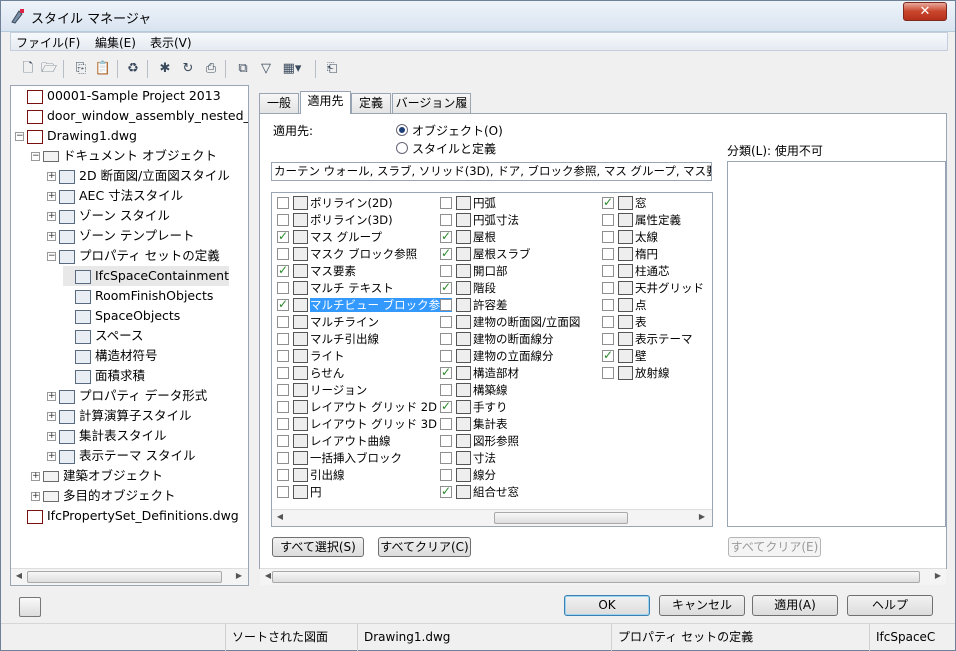  Describe the element at coordinates (129, 576) in the screenshot. I see `tree-horizontal-scrollbar: ◀ ▶` at that location.